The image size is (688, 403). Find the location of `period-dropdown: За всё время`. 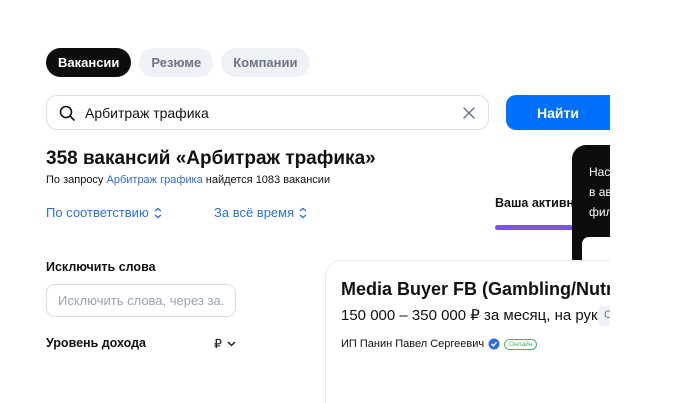

period-dropdown: За всё время is located at coordinates (261, 212).